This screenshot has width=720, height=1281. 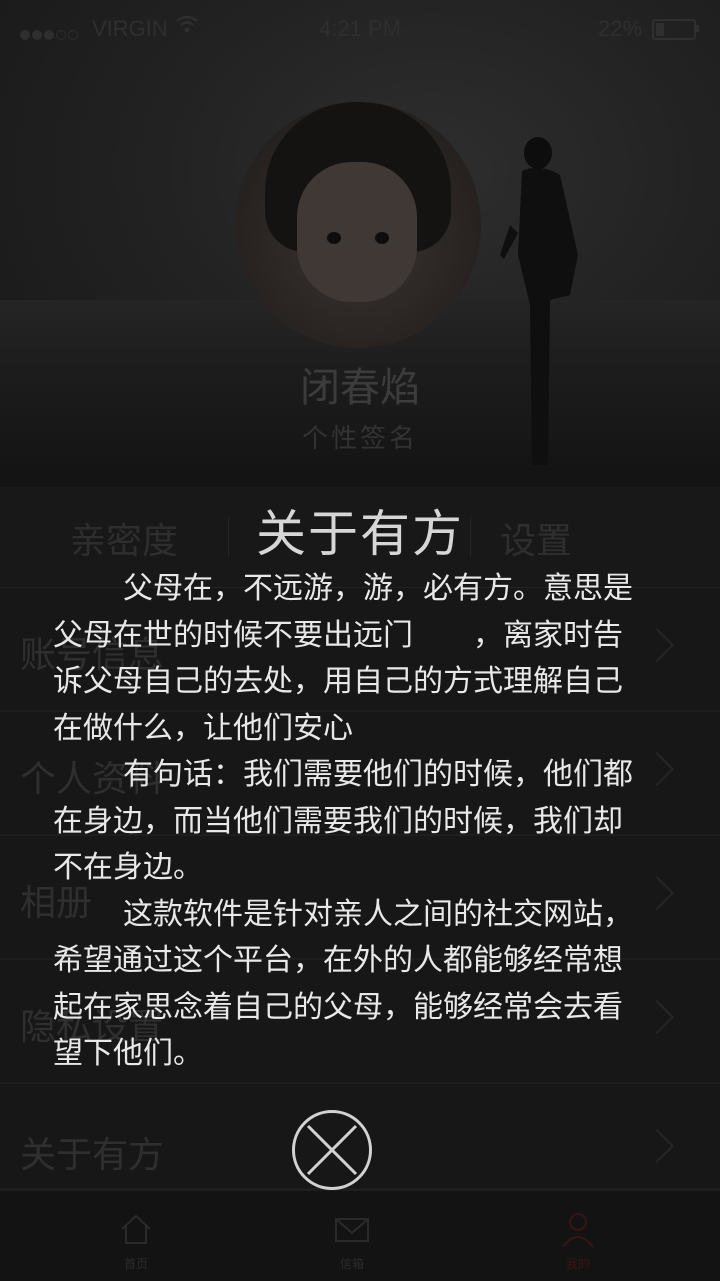 What do you see at coordinates (539, 301) in the screenshot?
I see `header-photo-figure` at bounding box center [539, 301].